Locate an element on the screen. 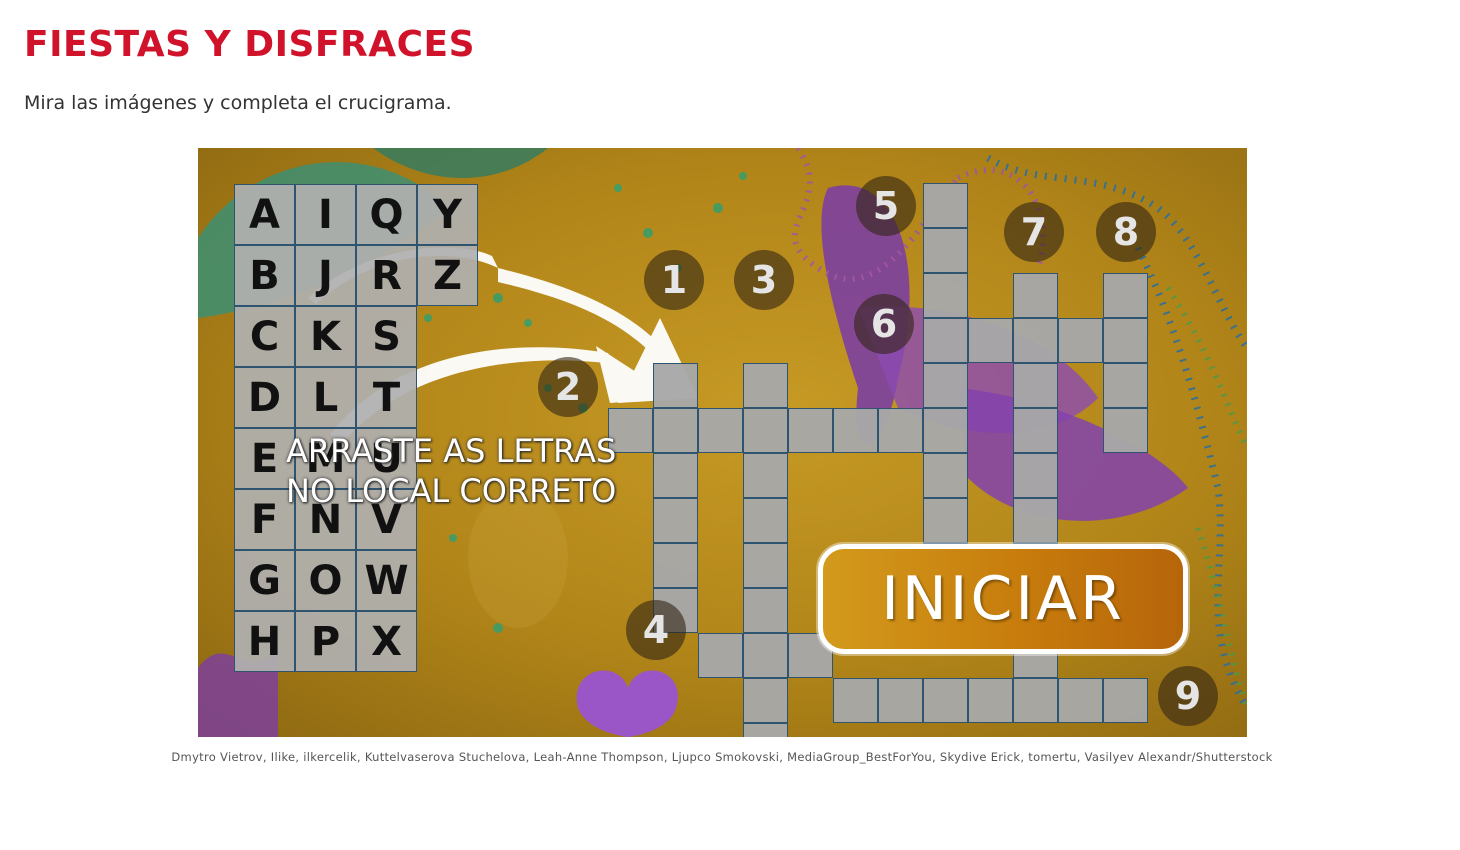  clue-number-2: 2 is located at coordinates (568, 387).